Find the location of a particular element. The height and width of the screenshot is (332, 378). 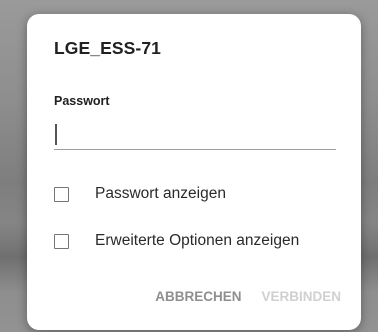

advanced-options-label: Erweiterte Optionen anzeigen is located at coordinates (197, 241).